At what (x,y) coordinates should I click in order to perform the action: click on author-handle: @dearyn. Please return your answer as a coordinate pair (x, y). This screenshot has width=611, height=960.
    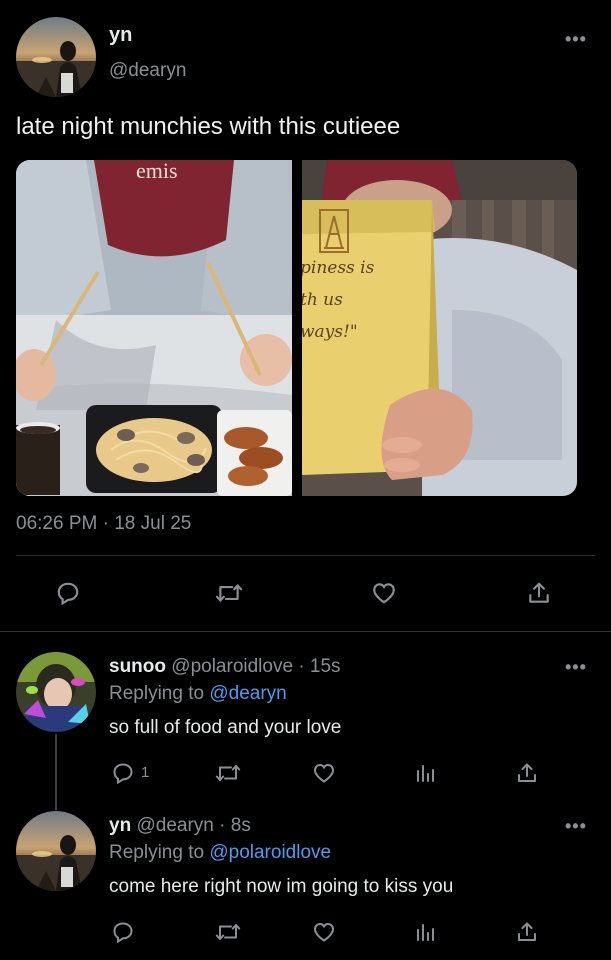
    Looking at the image, I should click on (147, 71).